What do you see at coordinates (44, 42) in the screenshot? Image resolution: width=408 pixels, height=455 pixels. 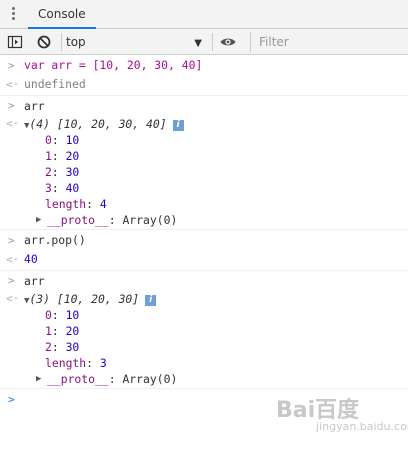 I see `clear-console-icon` at bounding box center [44, 42].